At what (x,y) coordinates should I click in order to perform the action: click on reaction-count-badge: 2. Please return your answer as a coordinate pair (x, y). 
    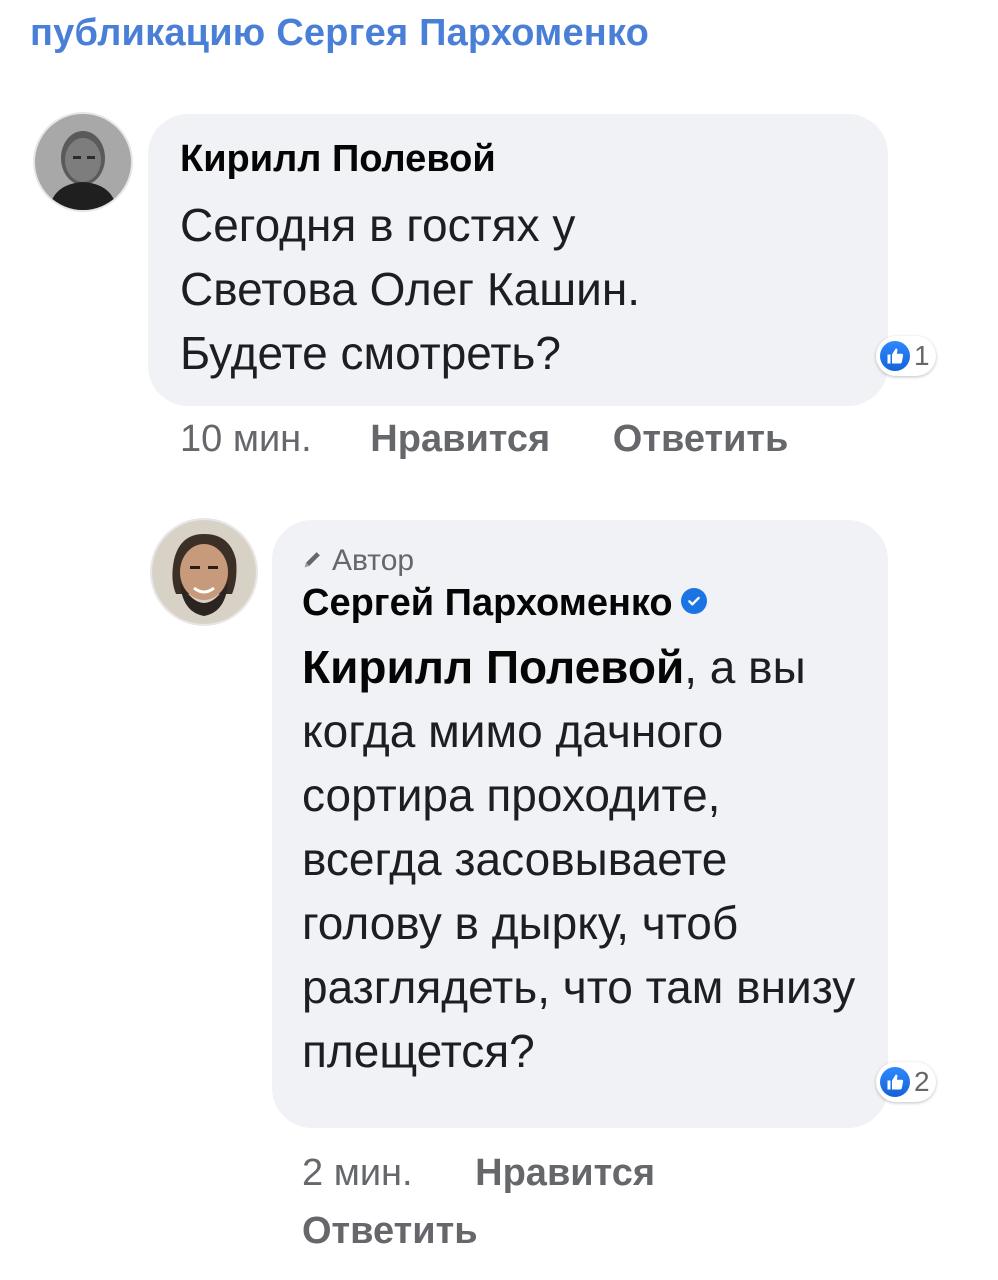
    Looking at the image, I should click on (906, 1082).